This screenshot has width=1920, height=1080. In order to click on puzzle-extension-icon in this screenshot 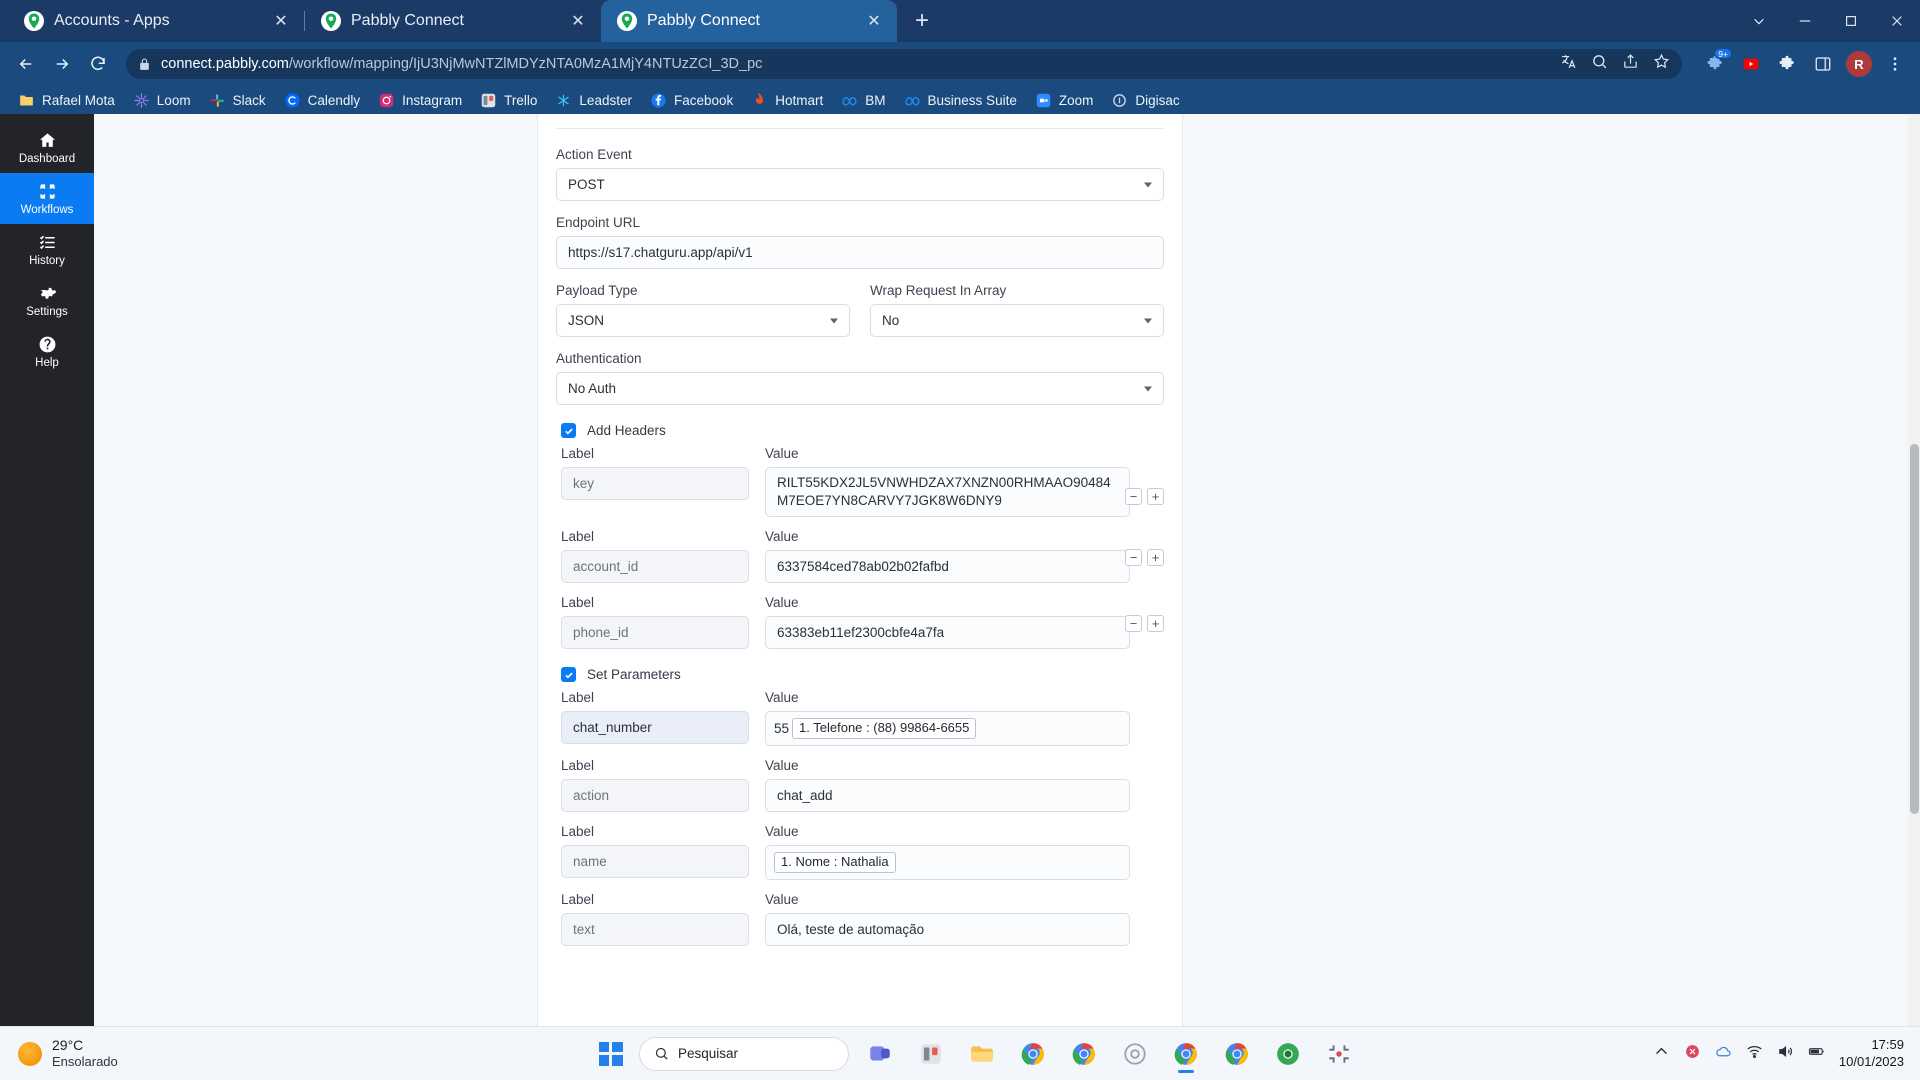, I will do `click(1787, 64)`.